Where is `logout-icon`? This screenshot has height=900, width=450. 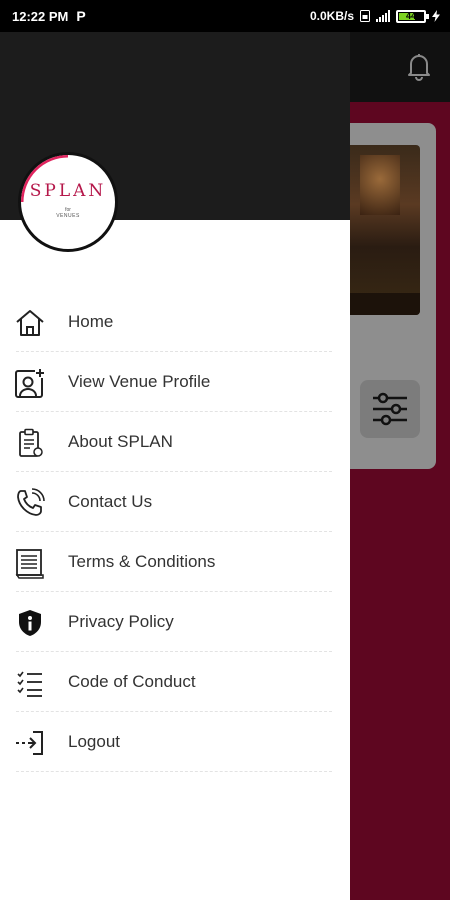
logout-icon is located at coordinates (29, 743).